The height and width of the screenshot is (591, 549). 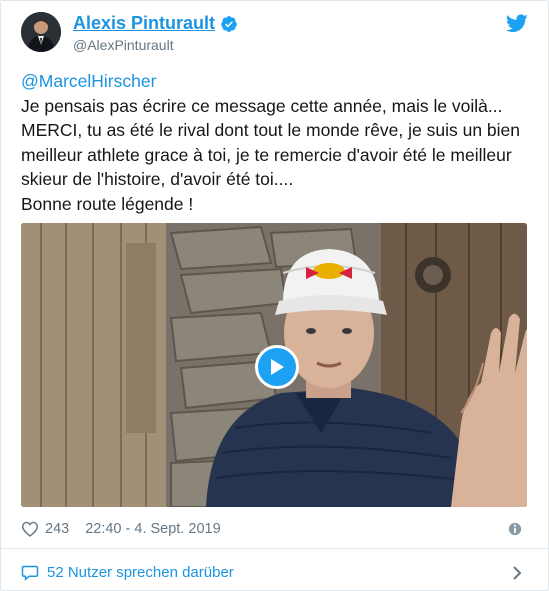 I want to click on twitter-bird-icon, so click(x=517, y=23).